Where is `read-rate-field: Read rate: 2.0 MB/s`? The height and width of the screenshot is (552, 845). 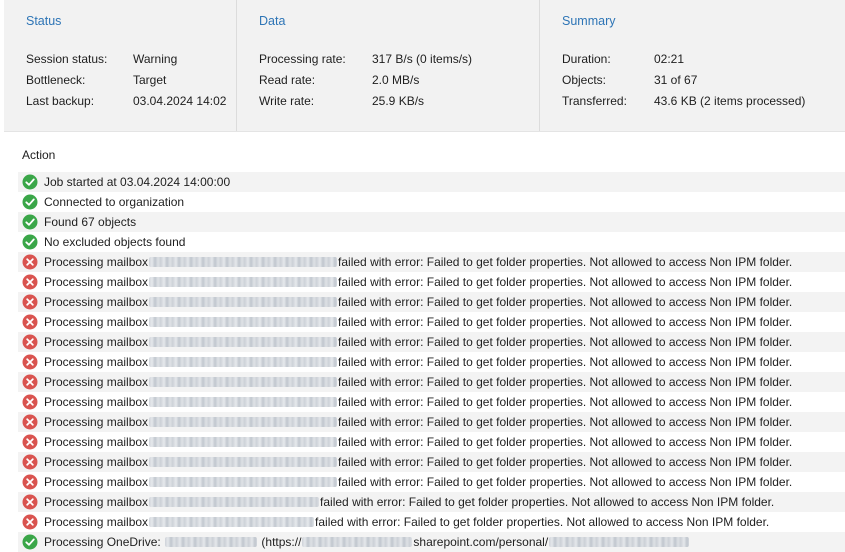 read-rate-field: Read rate: 2.0 MB/s is located at coordinates (339, 80).